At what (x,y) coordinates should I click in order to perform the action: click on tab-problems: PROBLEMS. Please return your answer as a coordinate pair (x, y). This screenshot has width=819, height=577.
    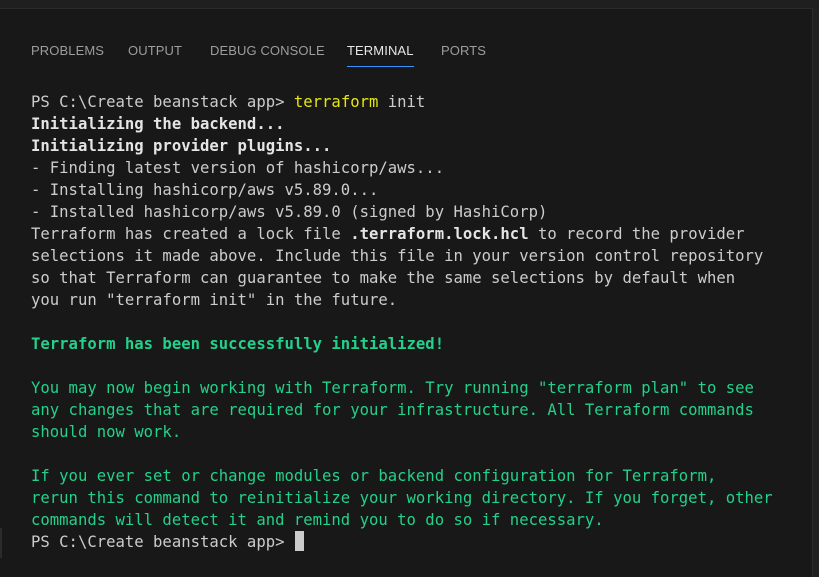
    Looking at the image, I should click on (67, 51).